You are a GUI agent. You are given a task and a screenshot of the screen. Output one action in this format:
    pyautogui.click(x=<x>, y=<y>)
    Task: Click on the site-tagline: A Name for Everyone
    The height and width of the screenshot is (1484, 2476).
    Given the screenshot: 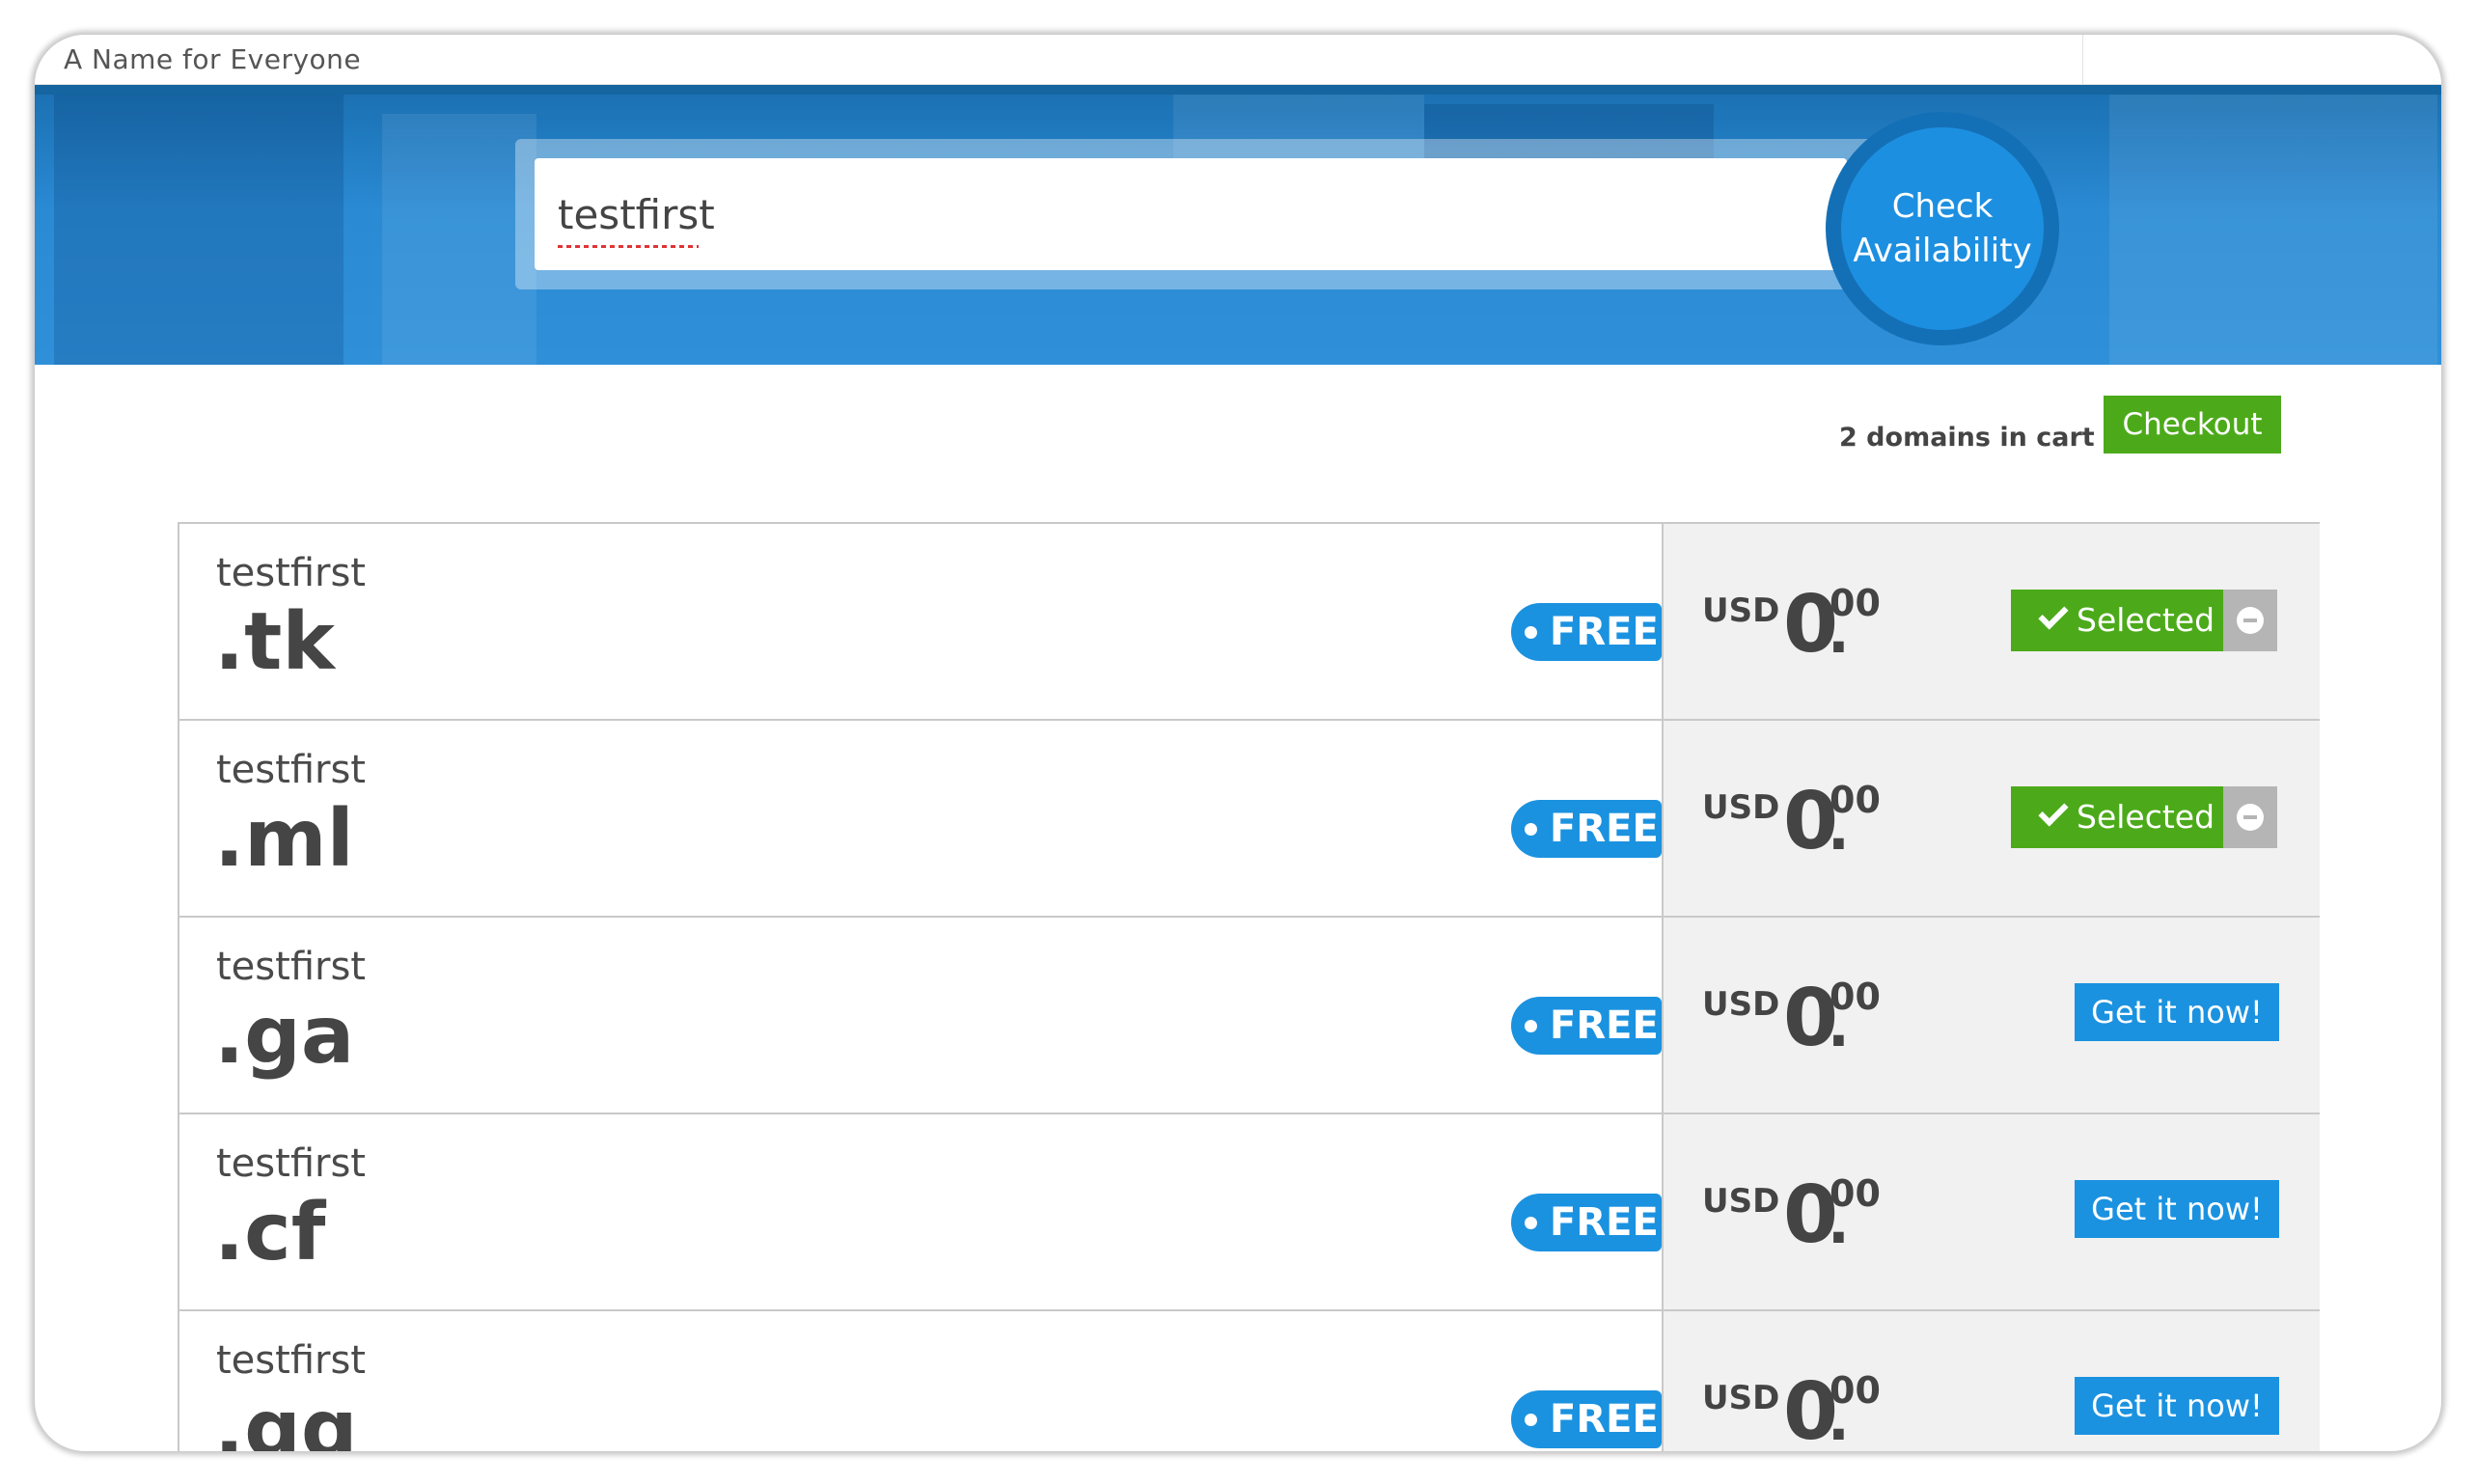 What is the action you would take?
    pyautogui.click(x=213, y=59)
    